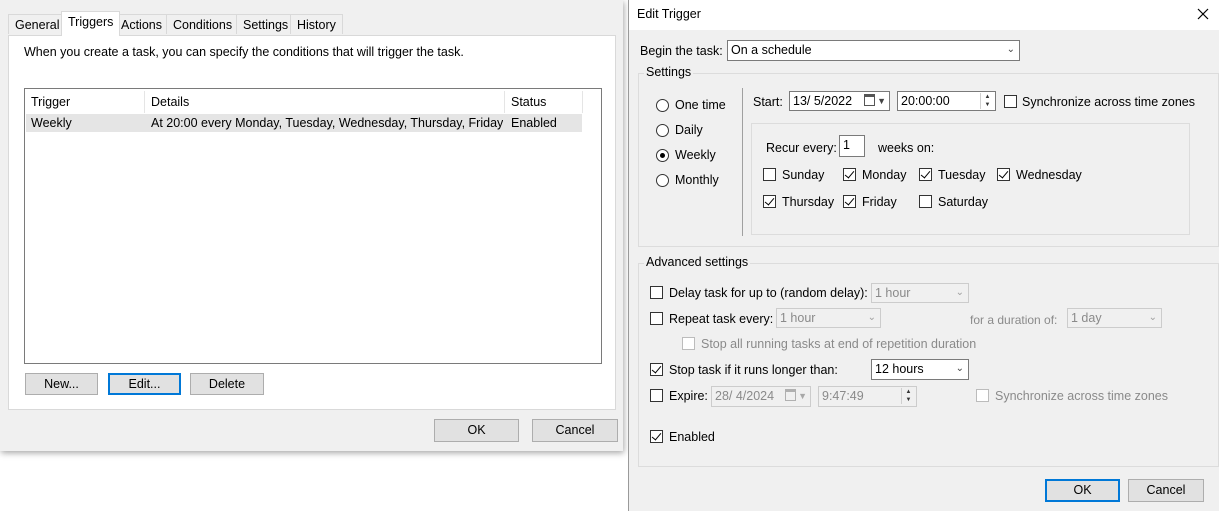  Describe the element at coordinates (721, 319) in the screenshot. I see `repeat-task-label: Repeat task every:` at that location.